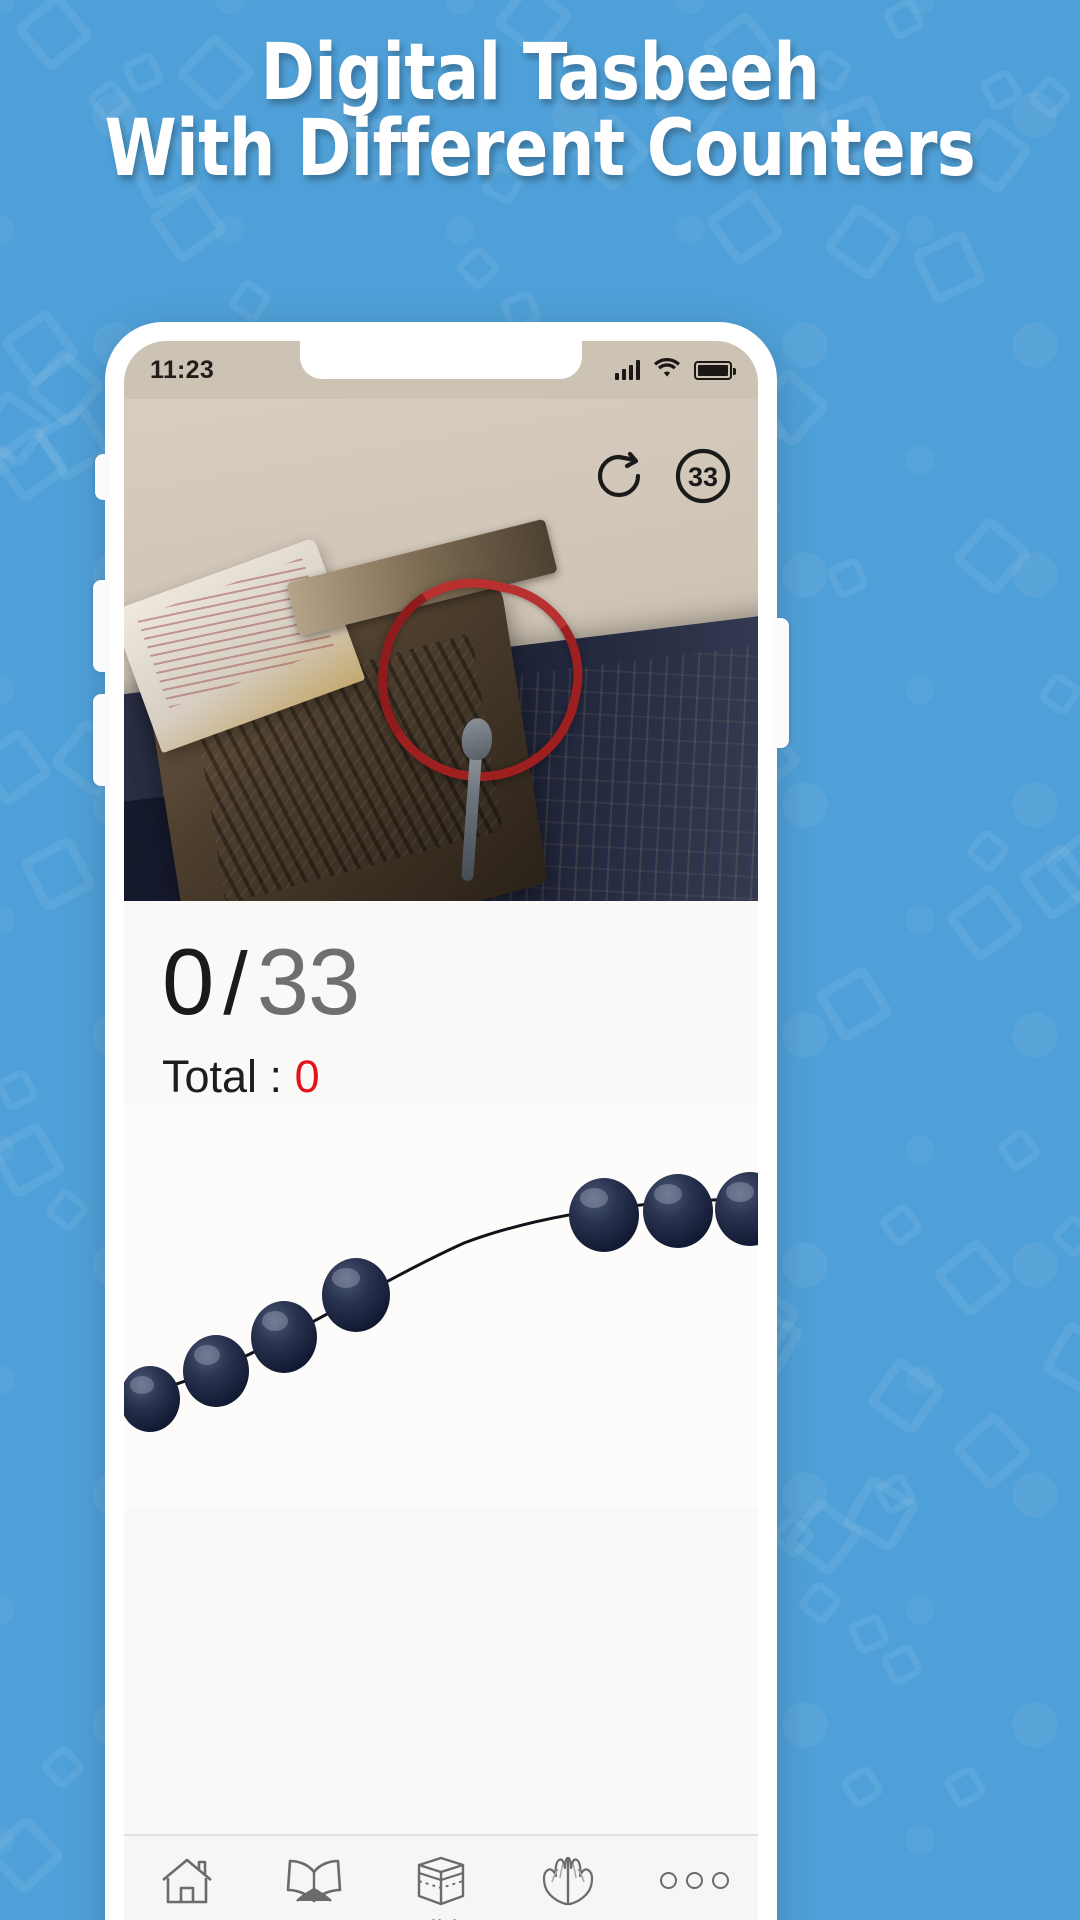 This screenshot has height=1920, width=1080. I want to click on nav-item-duas: Dua's, so click(567, 1886).